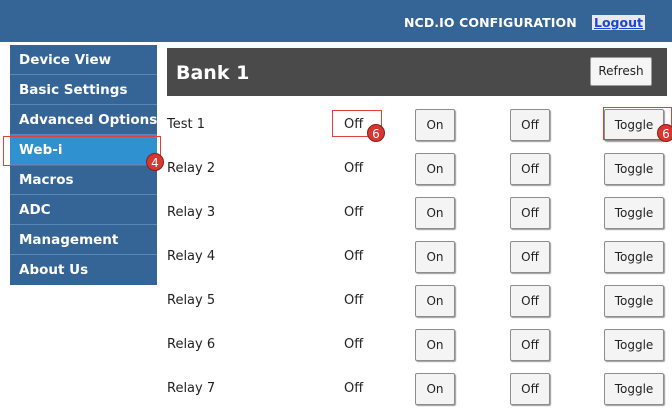 The height and width of the screenshot is (412, 672). I want to click on relay-row: Relay 7 Off On Off Toggle, so click(417, 390).